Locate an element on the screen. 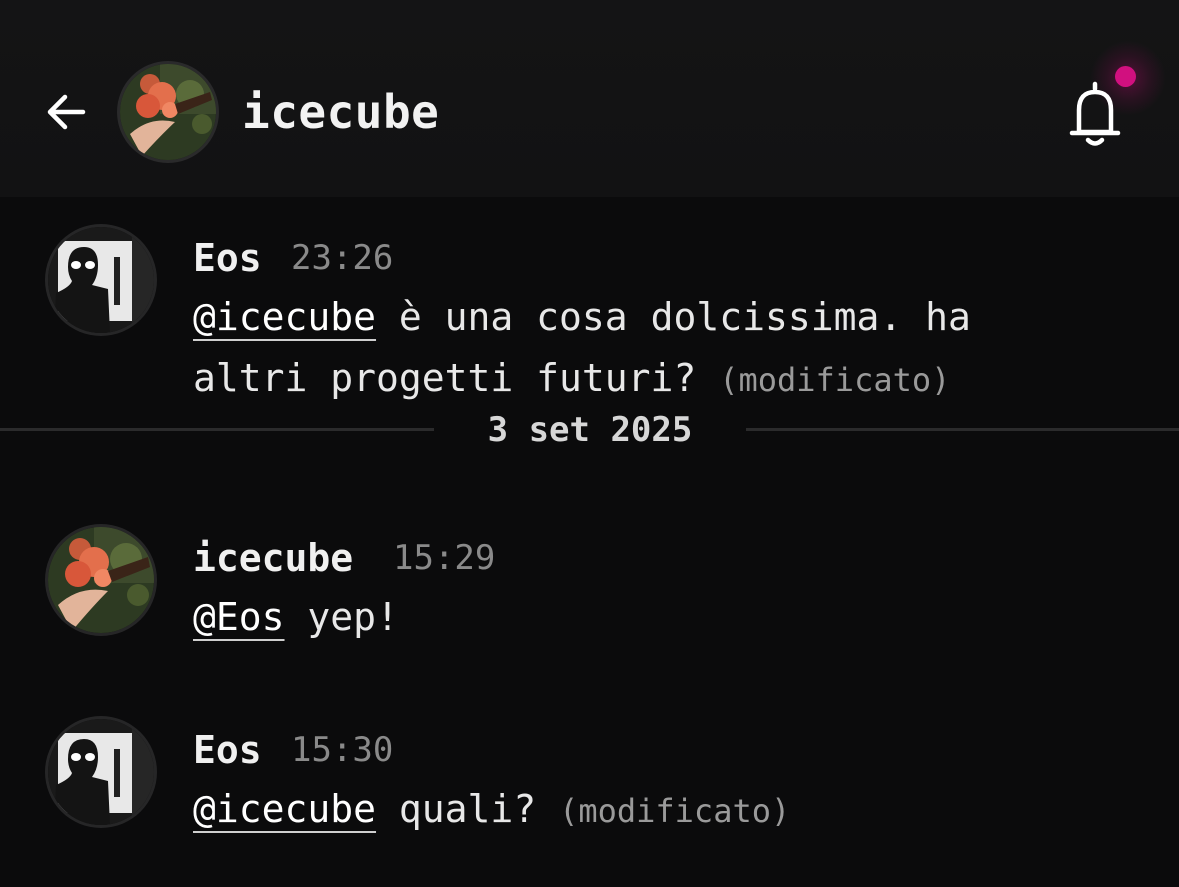 The image size is (1179, 887). message-content: @icecube quali? (modificato) is located at coordinates (643, 810).